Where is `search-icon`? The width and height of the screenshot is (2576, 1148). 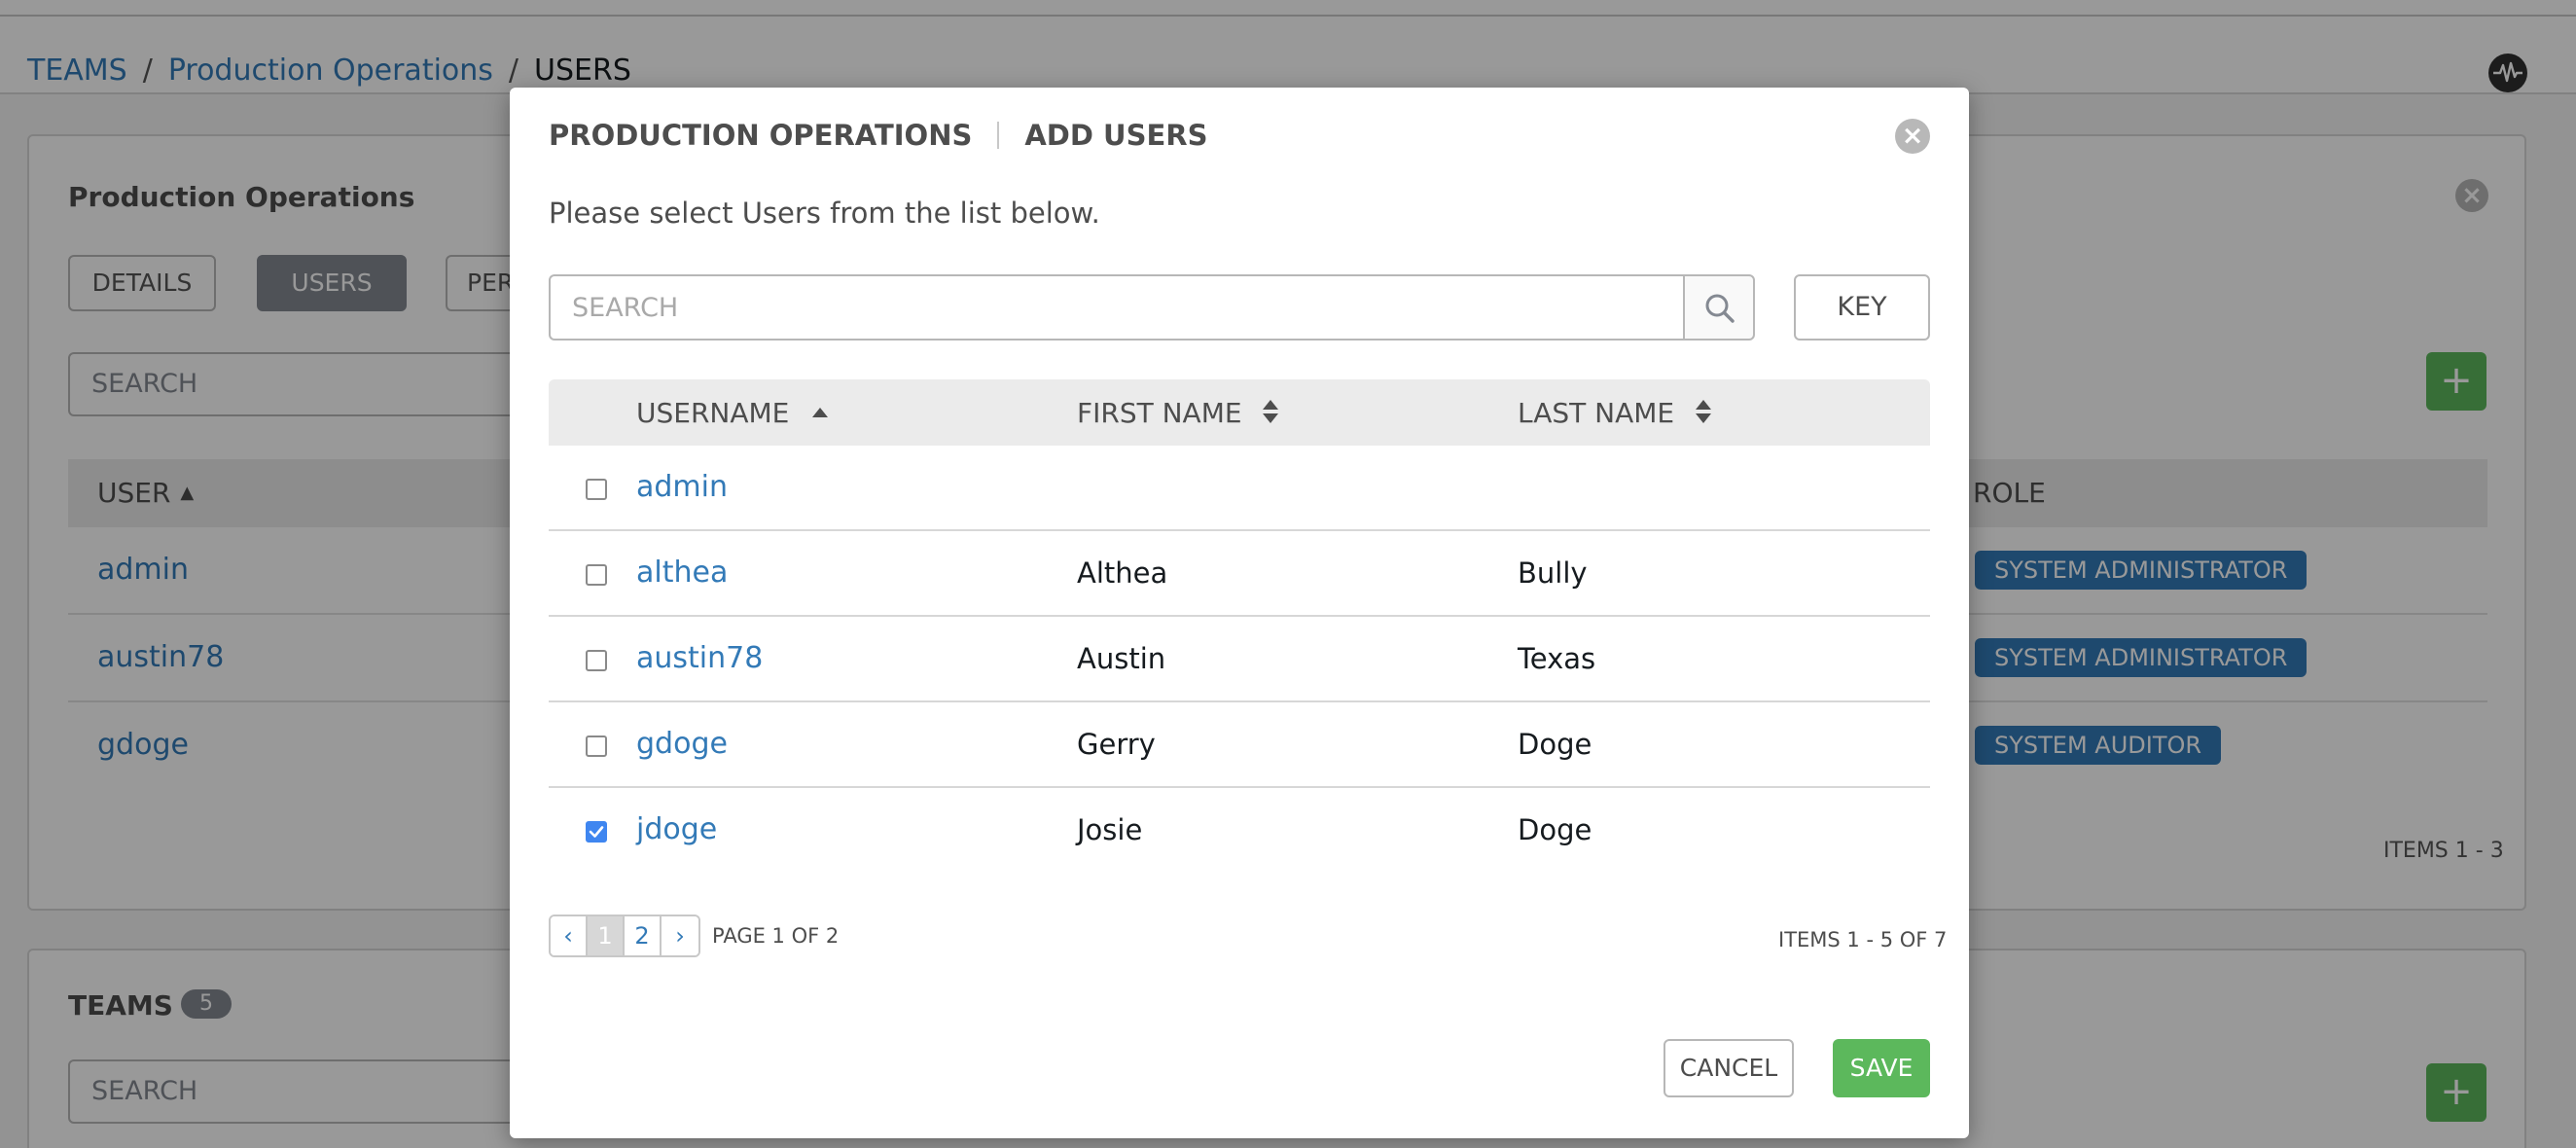
search-icon is located at coordinates (1720, 308).